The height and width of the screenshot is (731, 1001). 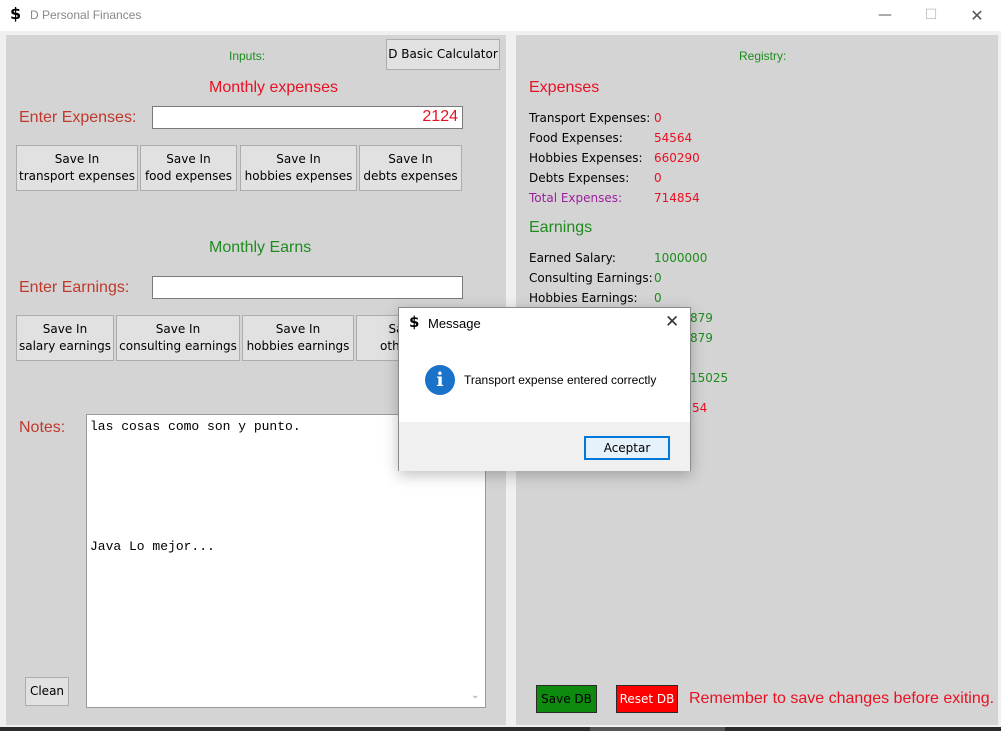 What do you see at coordinates (410, 176) in the screenshot?
I see `button-line: debts expenses` at bounding box center [410, 176].